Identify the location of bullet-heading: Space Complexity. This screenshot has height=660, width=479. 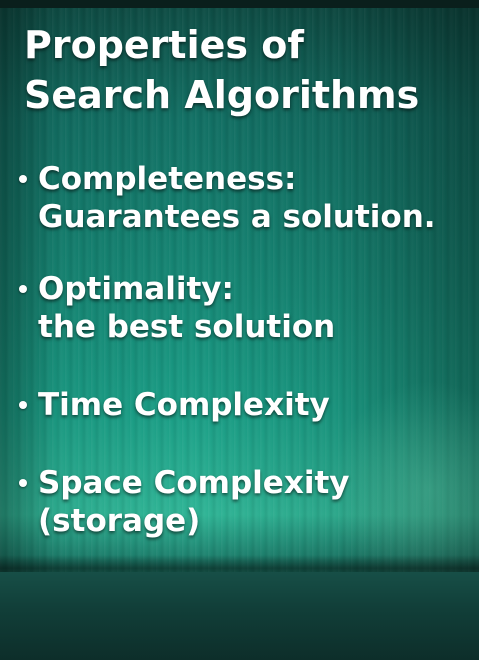
(194, 483).